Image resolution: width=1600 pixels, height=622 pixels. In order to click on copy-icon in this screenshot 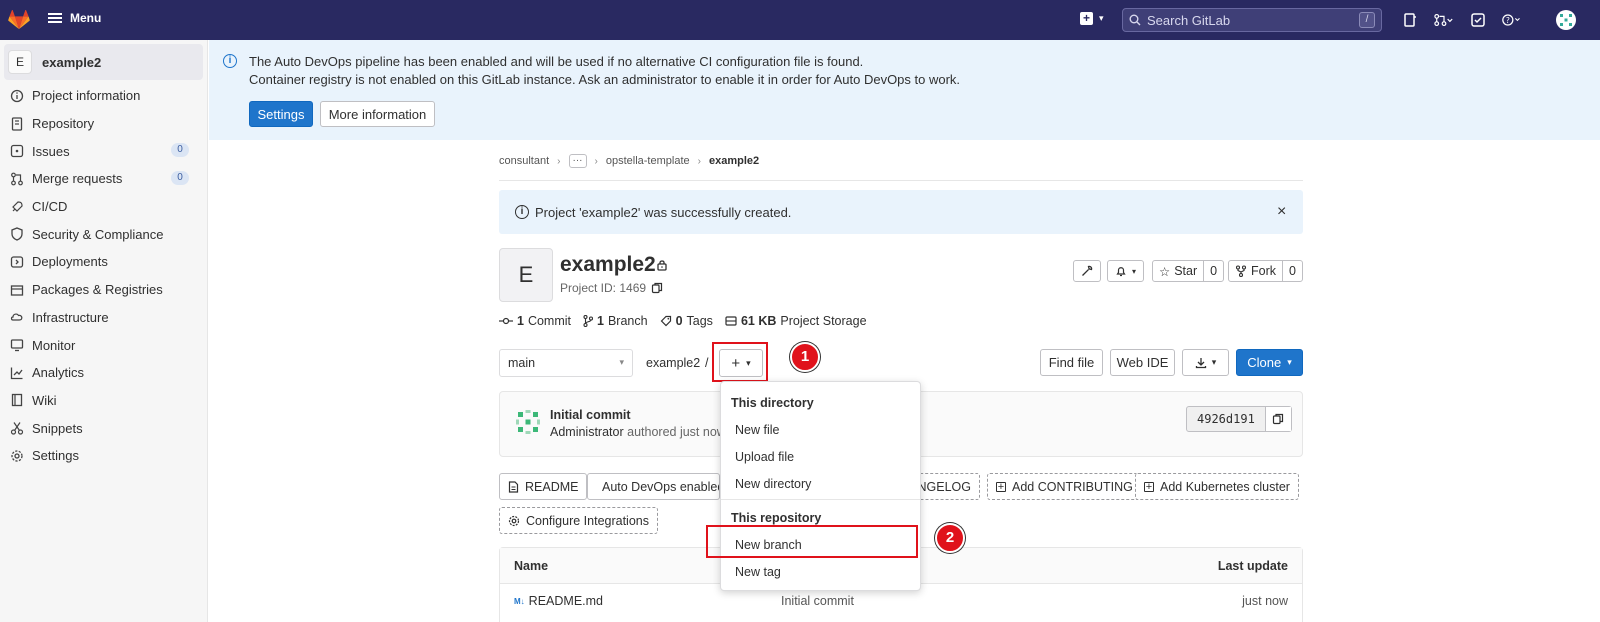, I will do `click(657, 288)`.